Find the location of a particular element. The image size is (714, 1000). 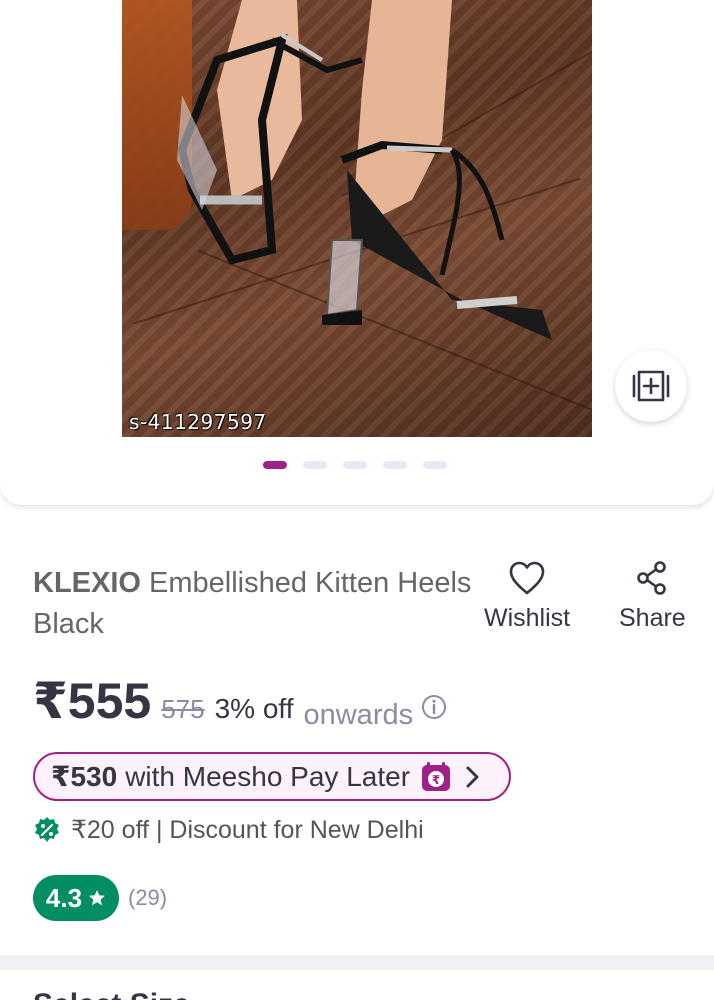

info-icon is located at coordinates (434, 707).